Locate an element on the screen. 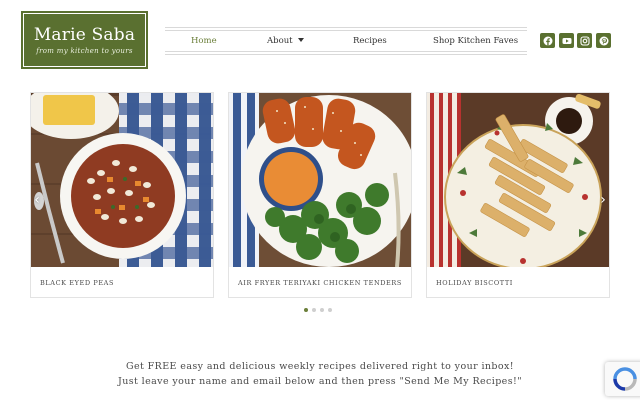 This screenshot has height=400, width=640. carousel-slide-air-fryer-teriyaki-chicken-tenders: AIR FRYER TERIYAKI CHICKEN TENDERS is located at coordinates (320, 195).